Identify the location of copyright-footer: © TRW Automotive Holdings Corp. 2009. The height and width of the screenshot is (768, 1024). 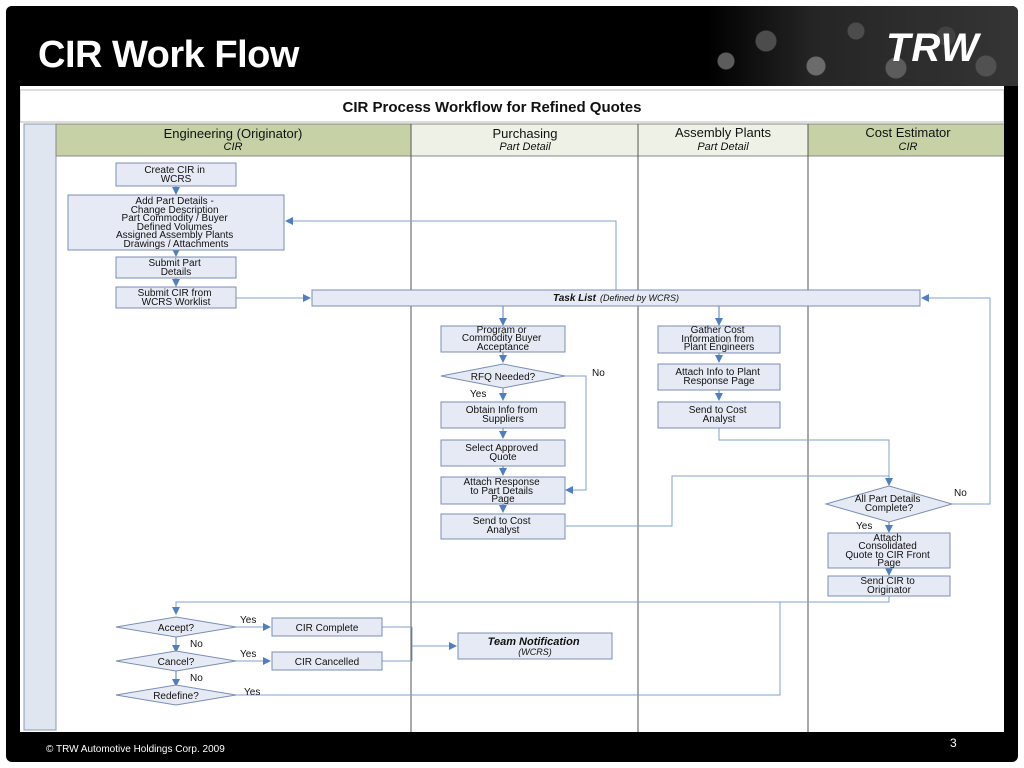
(135, 749).